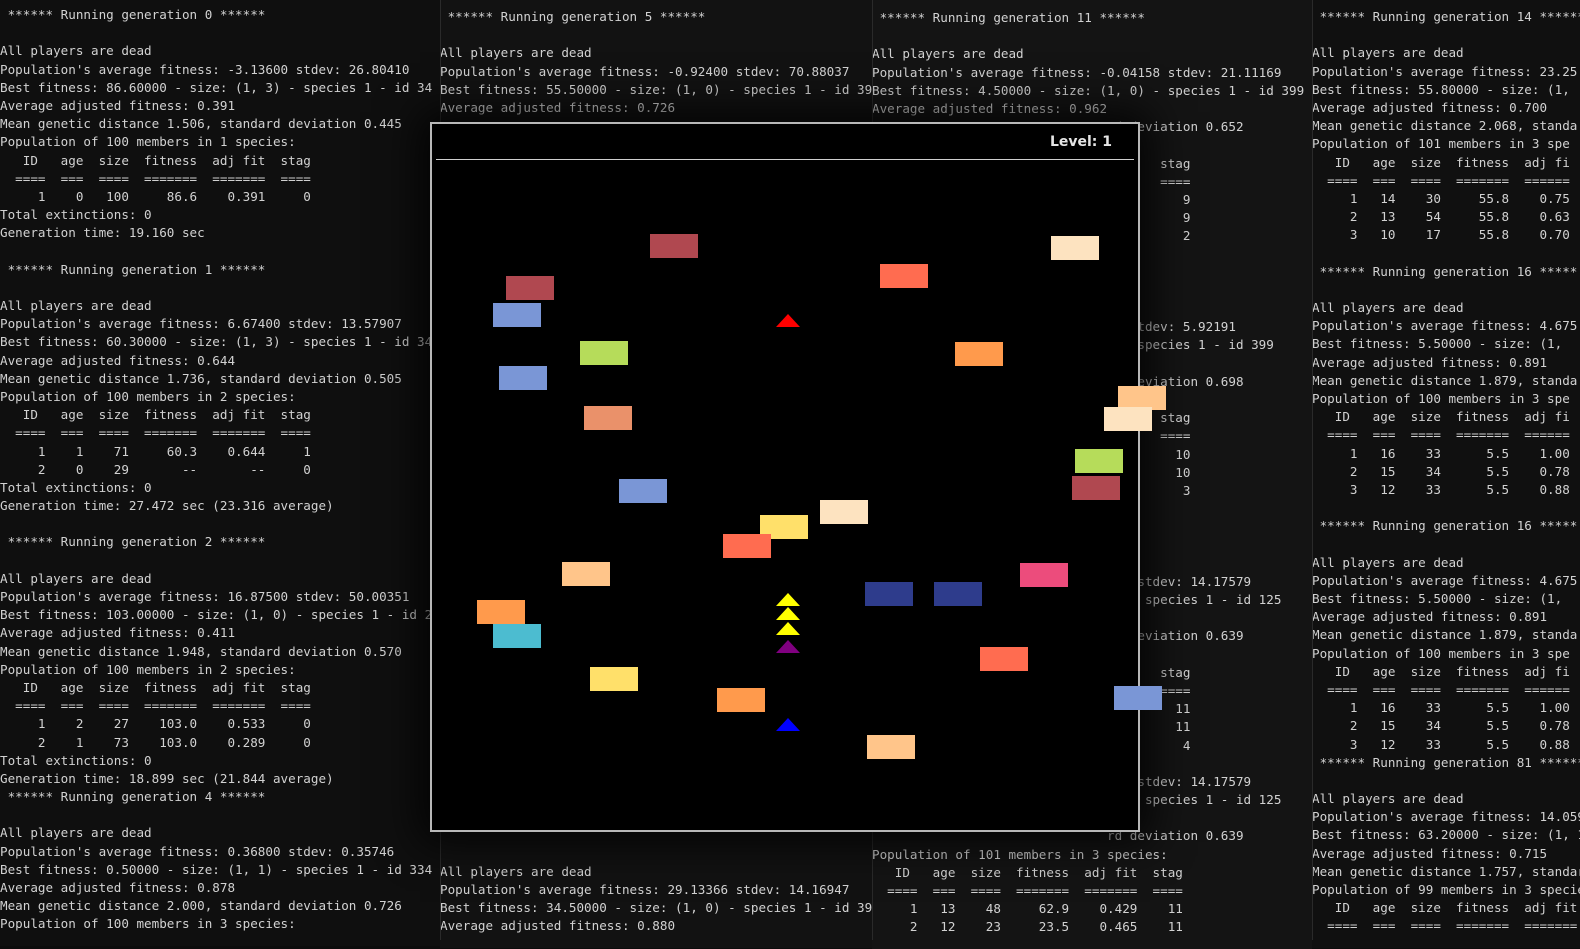 The height and width of the screenshot is (949, 1580). What do you see at coordinates (133, 14) in the screenshot?
I see `terminal-line: ****** Running generation 0 ******` at bounding box center [133, 14].